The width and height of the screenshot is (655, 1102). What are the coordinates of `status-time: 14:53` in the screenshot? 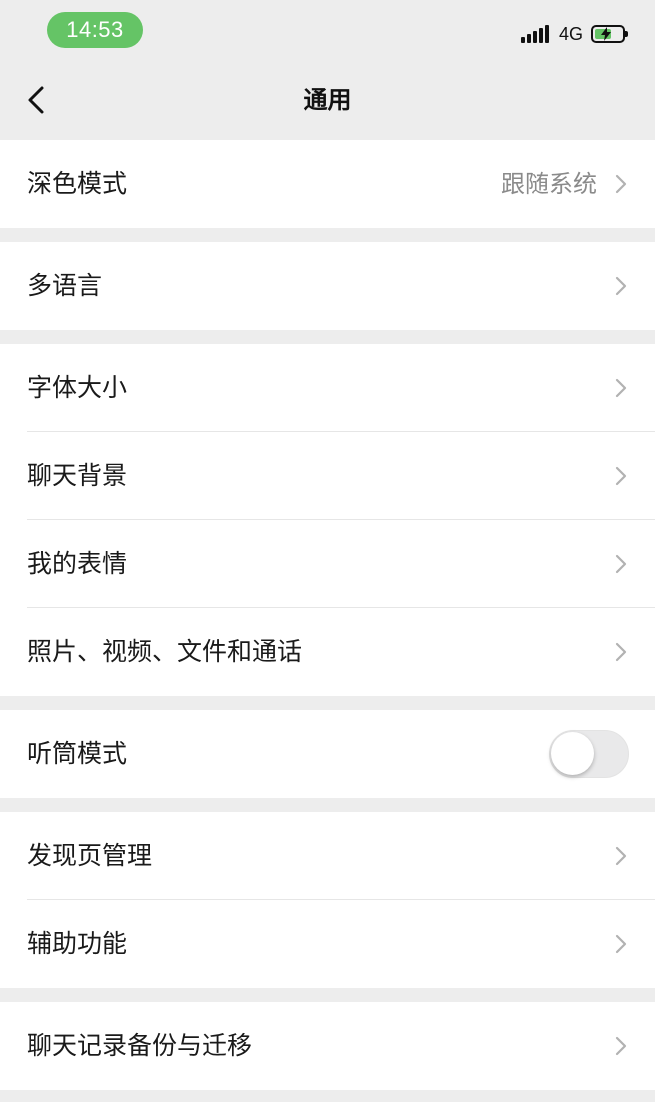 It's located at (95, 30).